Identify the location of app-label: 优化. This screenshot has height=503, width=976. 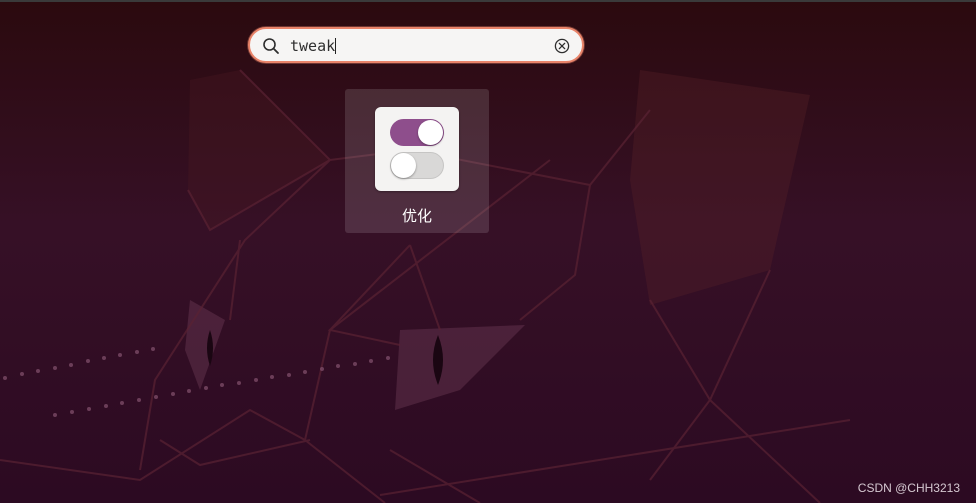
(416, 216).